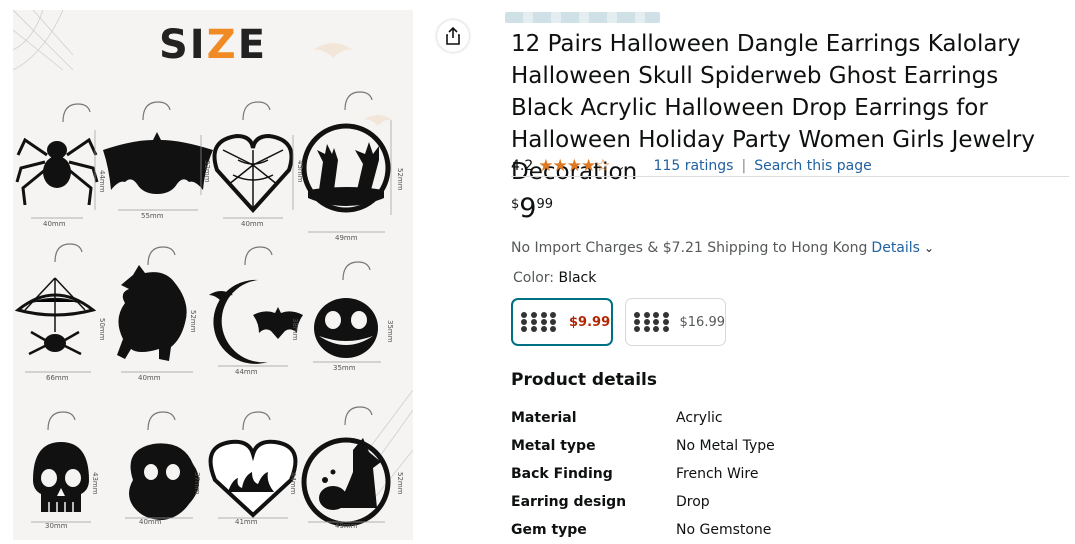 Image resolution: width=1075 pixels, height=544 pixels. What do you see at coordinates (725, 446) in the screenshot?
I see `detail-value: No Metal Type` at bounding box center [725, 446].